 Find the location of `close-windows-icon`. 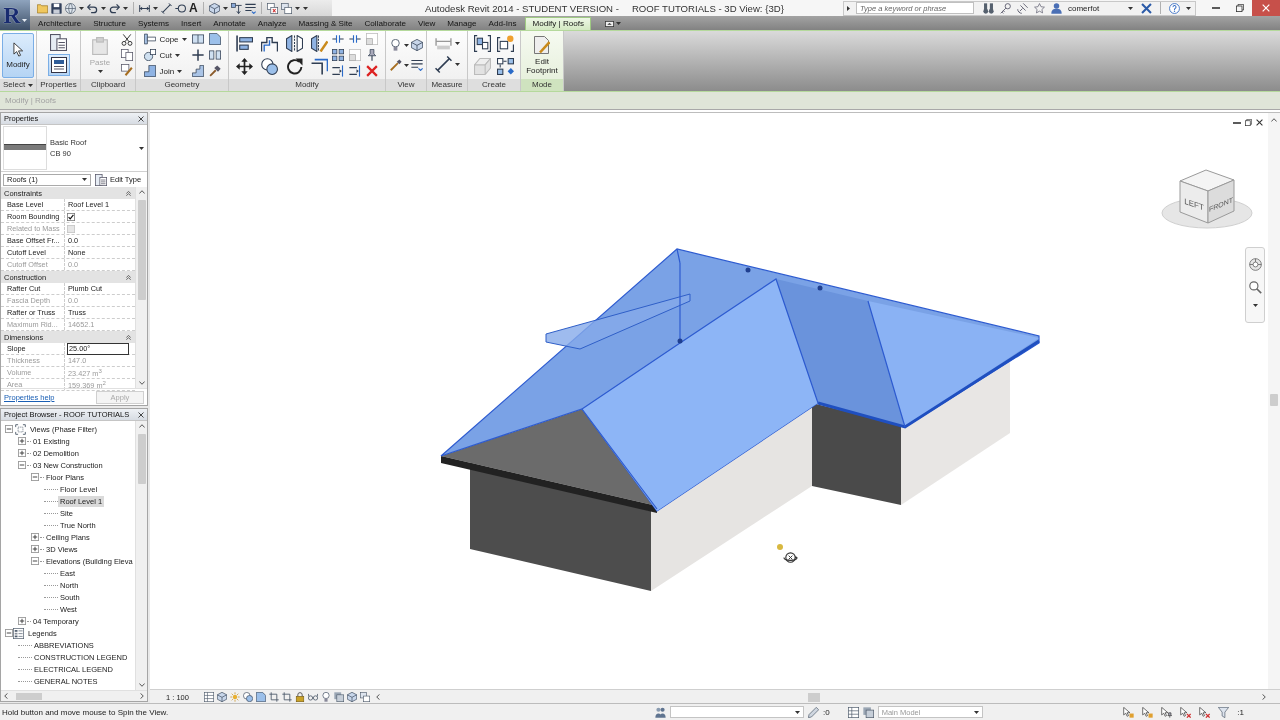

close-windows-icon is located at coordinates (272, 8).